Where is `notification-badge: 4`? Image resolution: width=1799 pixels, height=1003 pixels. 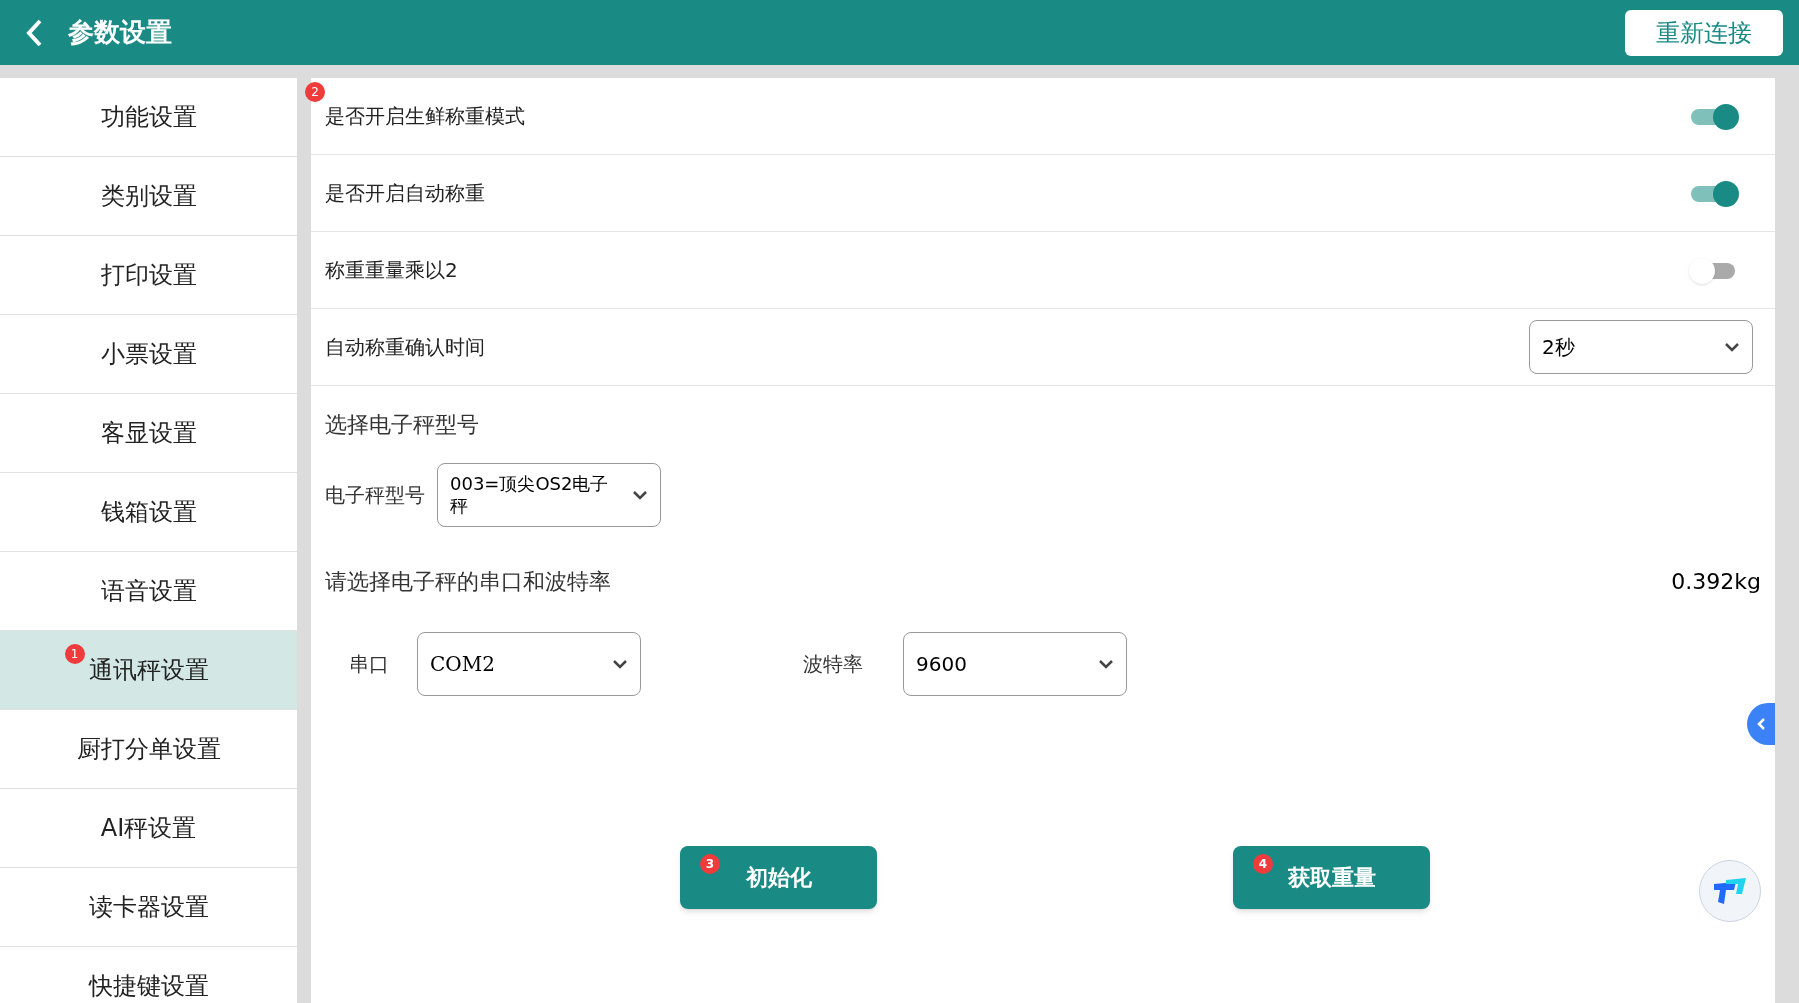
notification-badge: 4 is located at coordinates (1263, 864).